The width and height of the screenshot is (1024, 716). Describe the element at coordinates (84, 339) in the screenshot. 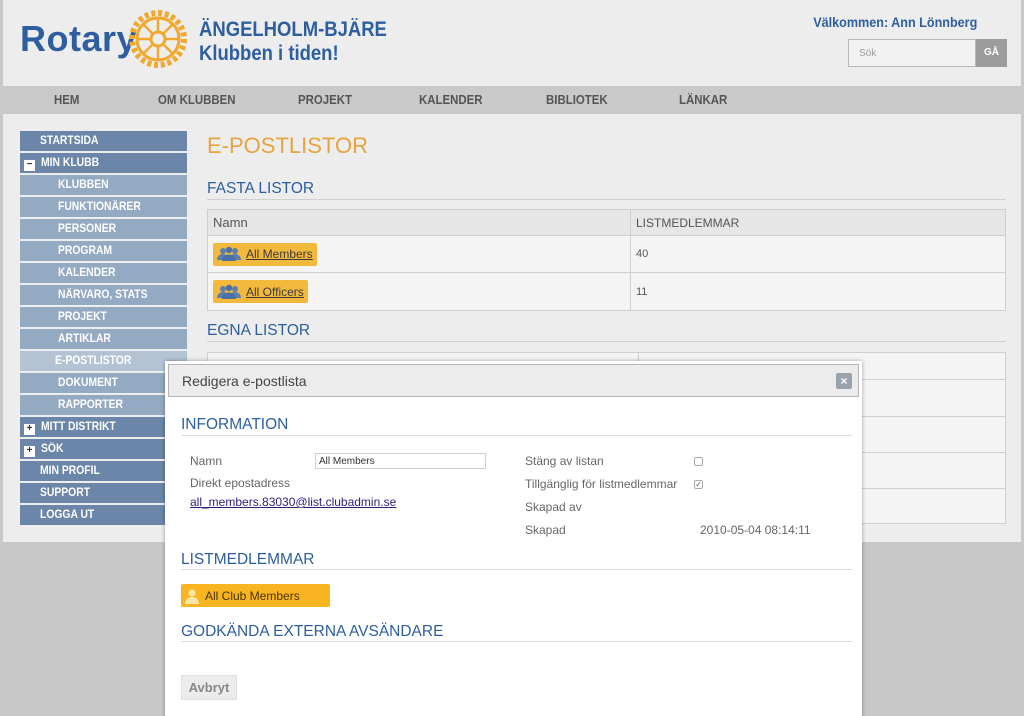

I see `sidebar-item-label: ARTIKLAR` at that location.